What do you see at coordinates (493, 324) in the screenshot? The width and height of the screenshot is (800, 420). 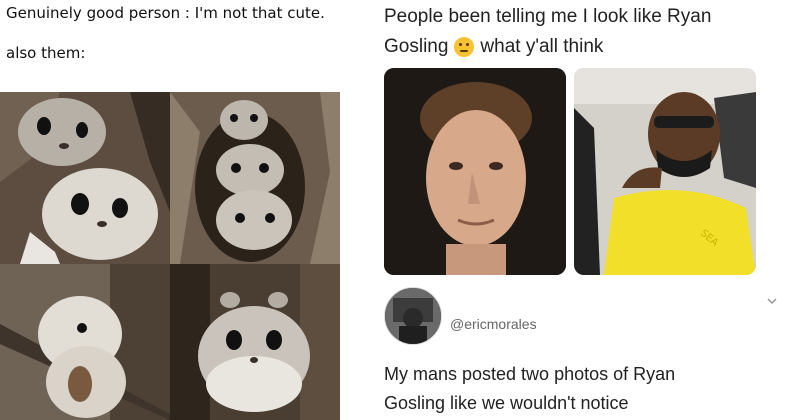 I see `reply-handle: @ericmorales` at bounding box center [493, 324].